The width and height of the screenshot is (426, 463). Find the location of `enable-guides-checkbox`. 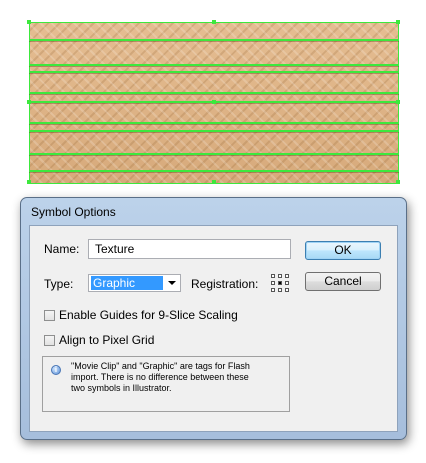

enable-guides-checkbox is located at coordinates (49, 315).